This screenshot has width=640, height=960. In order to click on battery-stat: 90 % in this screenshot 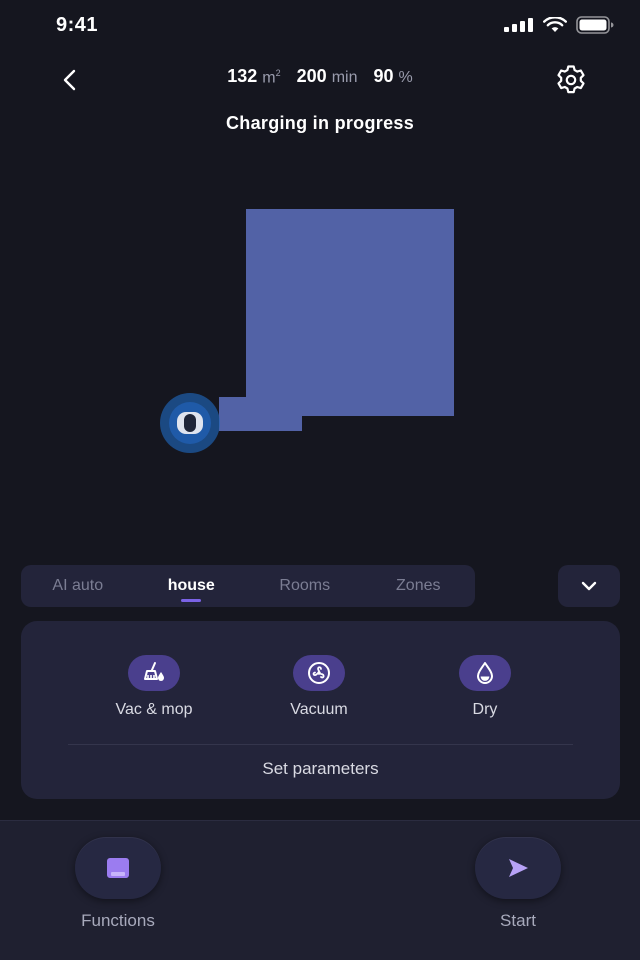, I will do `click(392, 76)`.